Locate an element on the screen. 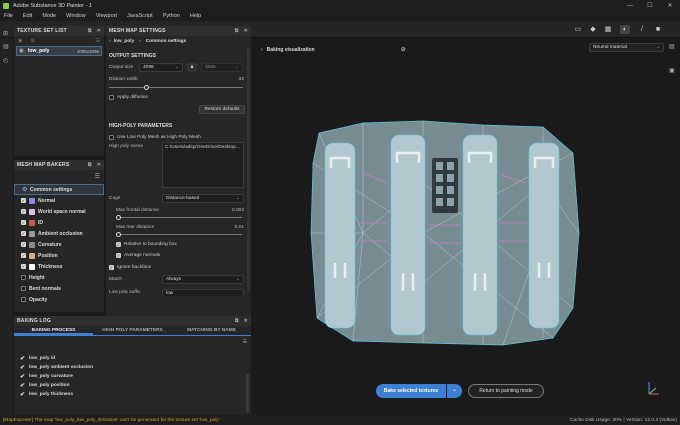  camera-view-icon: ▭ is located at coordinates (578, 29).